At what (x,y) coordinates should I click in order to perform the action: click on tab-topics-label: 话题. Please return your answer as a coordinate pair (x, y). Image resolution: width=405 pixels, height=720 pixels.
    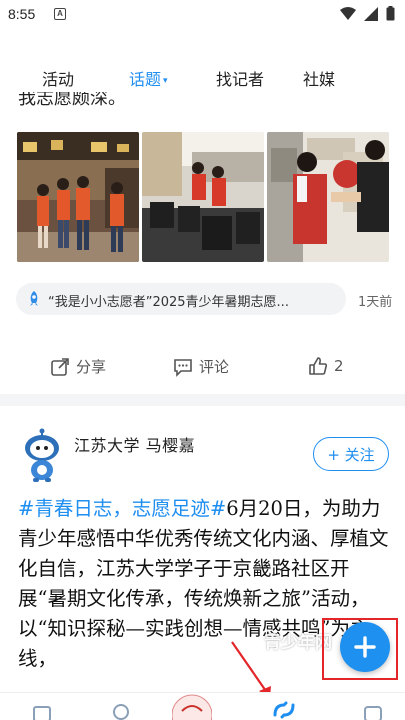
    Looking at the image, I should click on (145, 79).